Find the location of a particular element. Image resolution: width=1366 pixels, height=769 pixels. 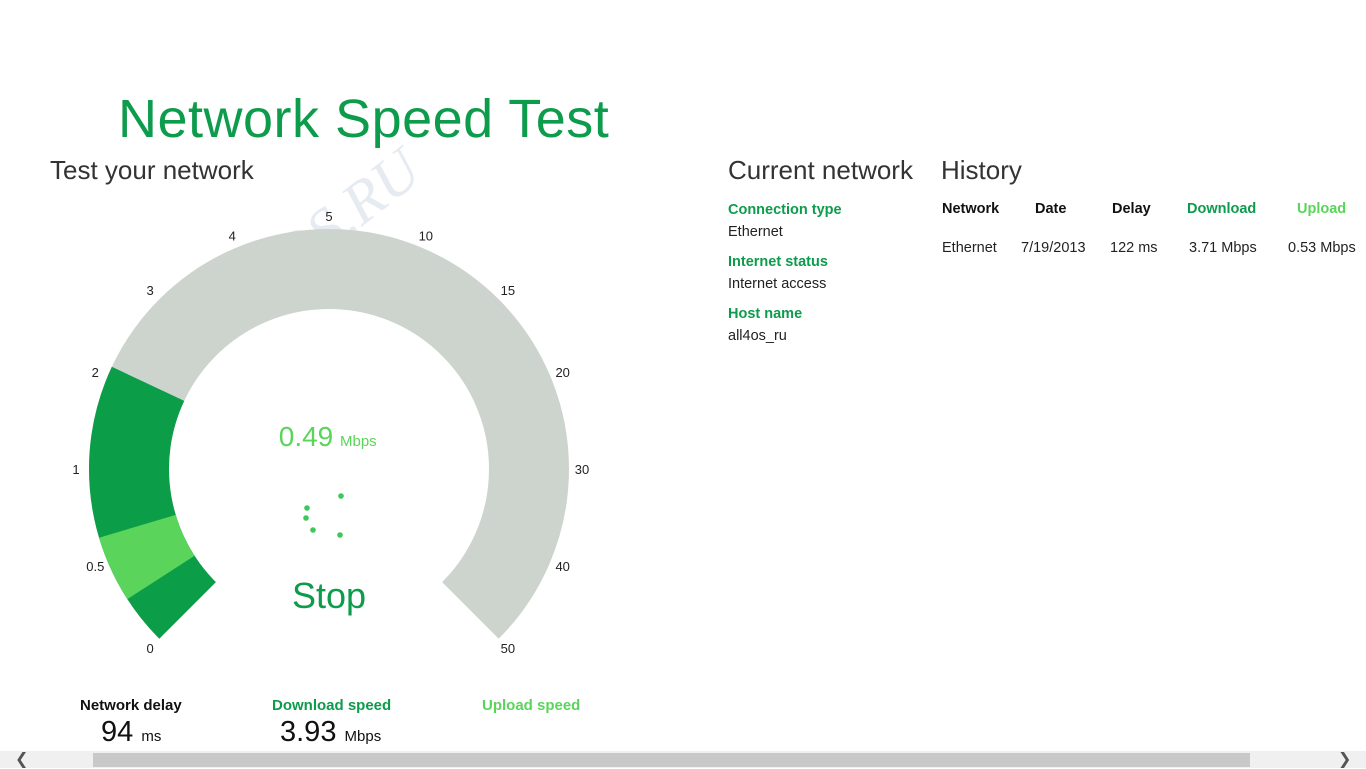

connection-type-label: Connection type is located at coordinates (785, 210).